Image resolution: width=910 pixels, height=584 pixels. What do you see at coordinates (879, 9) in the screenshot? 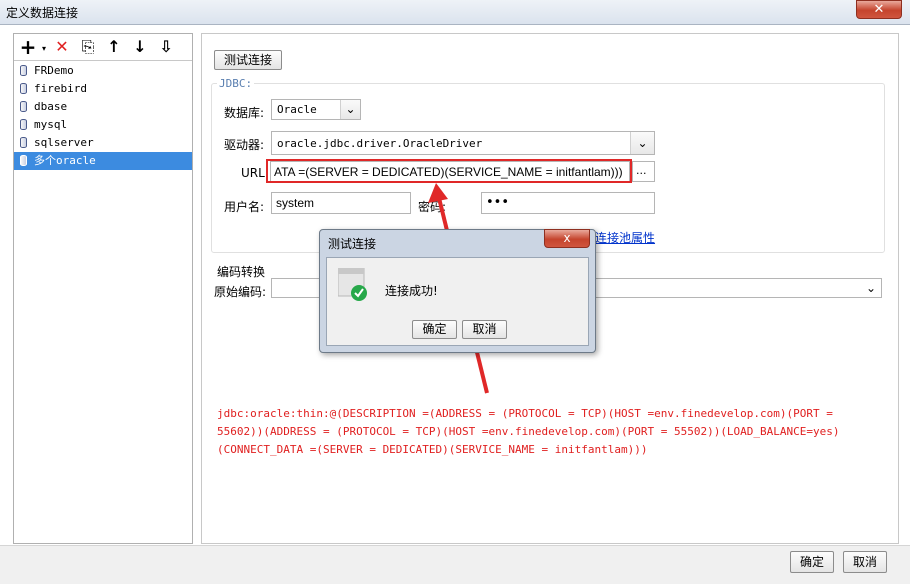
I see `window-close-button: ✕` at bounding box center [879, 9].